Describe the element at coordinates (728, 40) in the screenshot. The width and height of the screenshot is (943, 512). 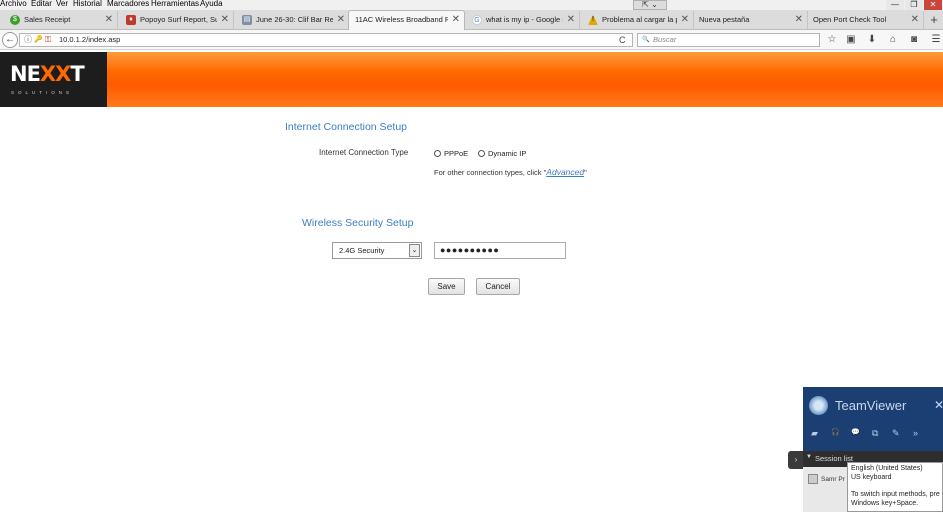
I see `search-input: 🔍 Buscar` at that location.